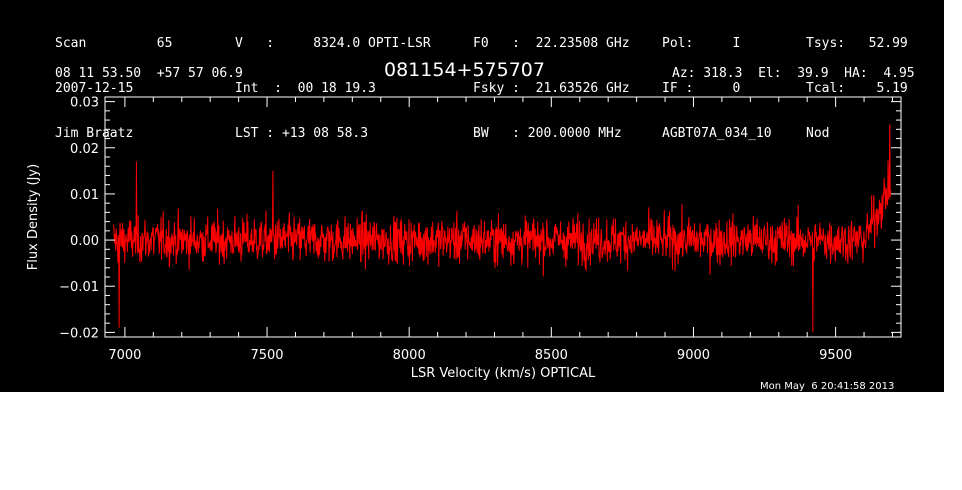 Image resolution: width=962 pixels, height=490 pixels. I want to click on y-tick-label: 0.00, so click(84, 241).